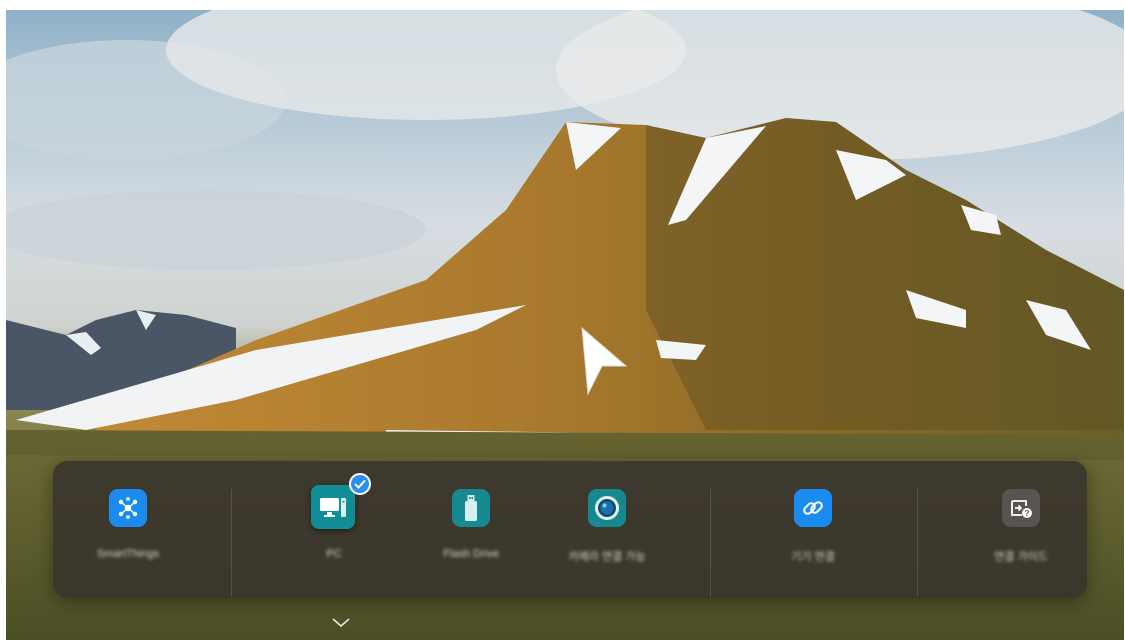 The width and height of the screenshot is (1125, 640). Describe the element at coordinates (471, 508) in the screenshot. I see `usb-drive-icon` at that location.